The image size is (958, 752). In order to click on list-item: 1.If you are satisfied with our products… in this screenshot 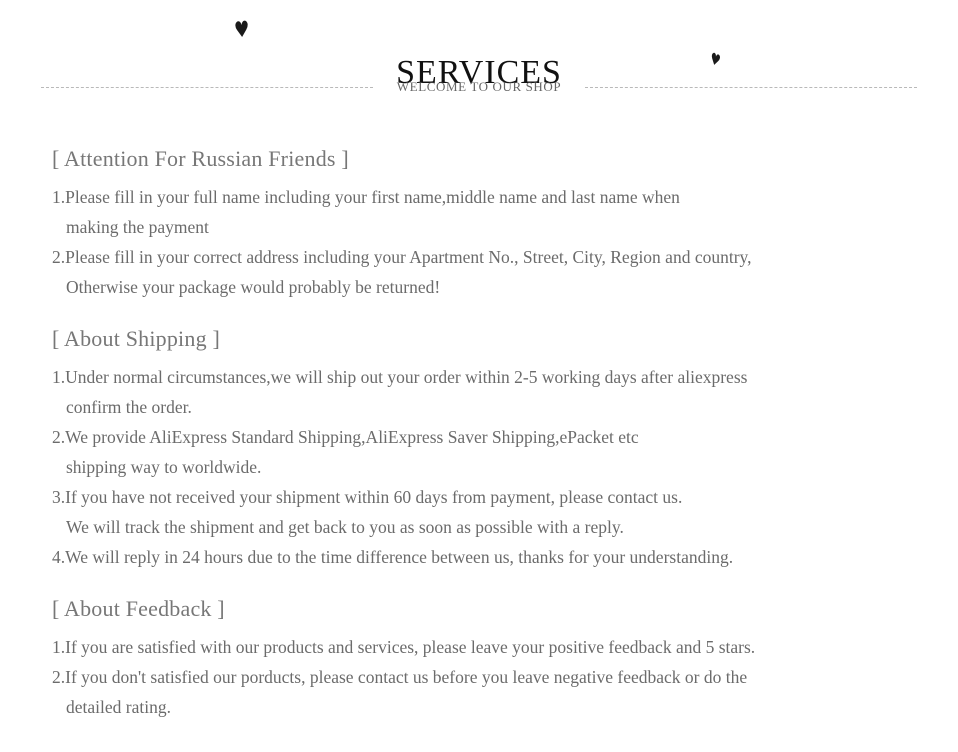, I will do `click(505, 647)`.